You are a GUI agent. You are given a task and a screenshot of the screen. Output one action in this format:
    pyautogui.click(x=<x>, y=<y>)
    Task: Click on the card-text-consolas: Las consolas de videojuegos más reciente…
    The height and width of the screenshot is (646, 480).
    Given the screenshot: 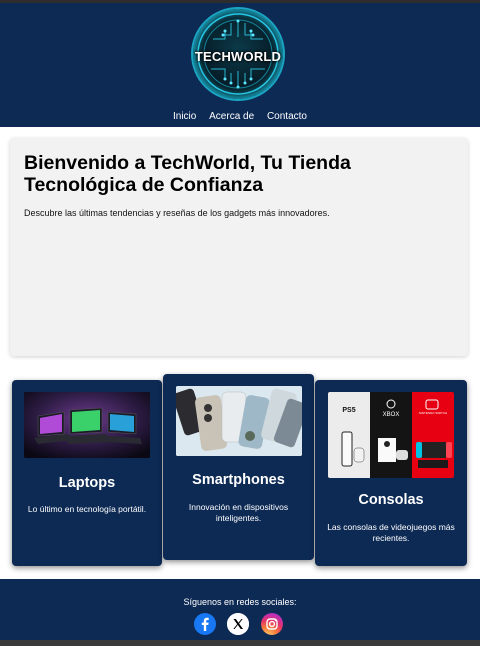 What is the action you would take?
    pyautogui.click(x=391, y=532)
    